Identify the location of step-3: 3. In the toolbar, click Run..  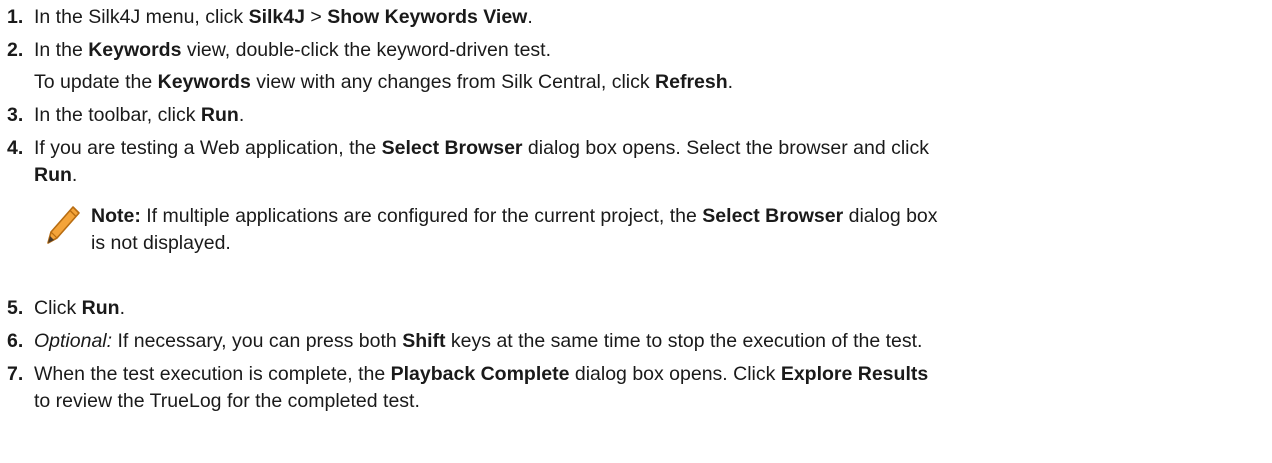
(126, 115).